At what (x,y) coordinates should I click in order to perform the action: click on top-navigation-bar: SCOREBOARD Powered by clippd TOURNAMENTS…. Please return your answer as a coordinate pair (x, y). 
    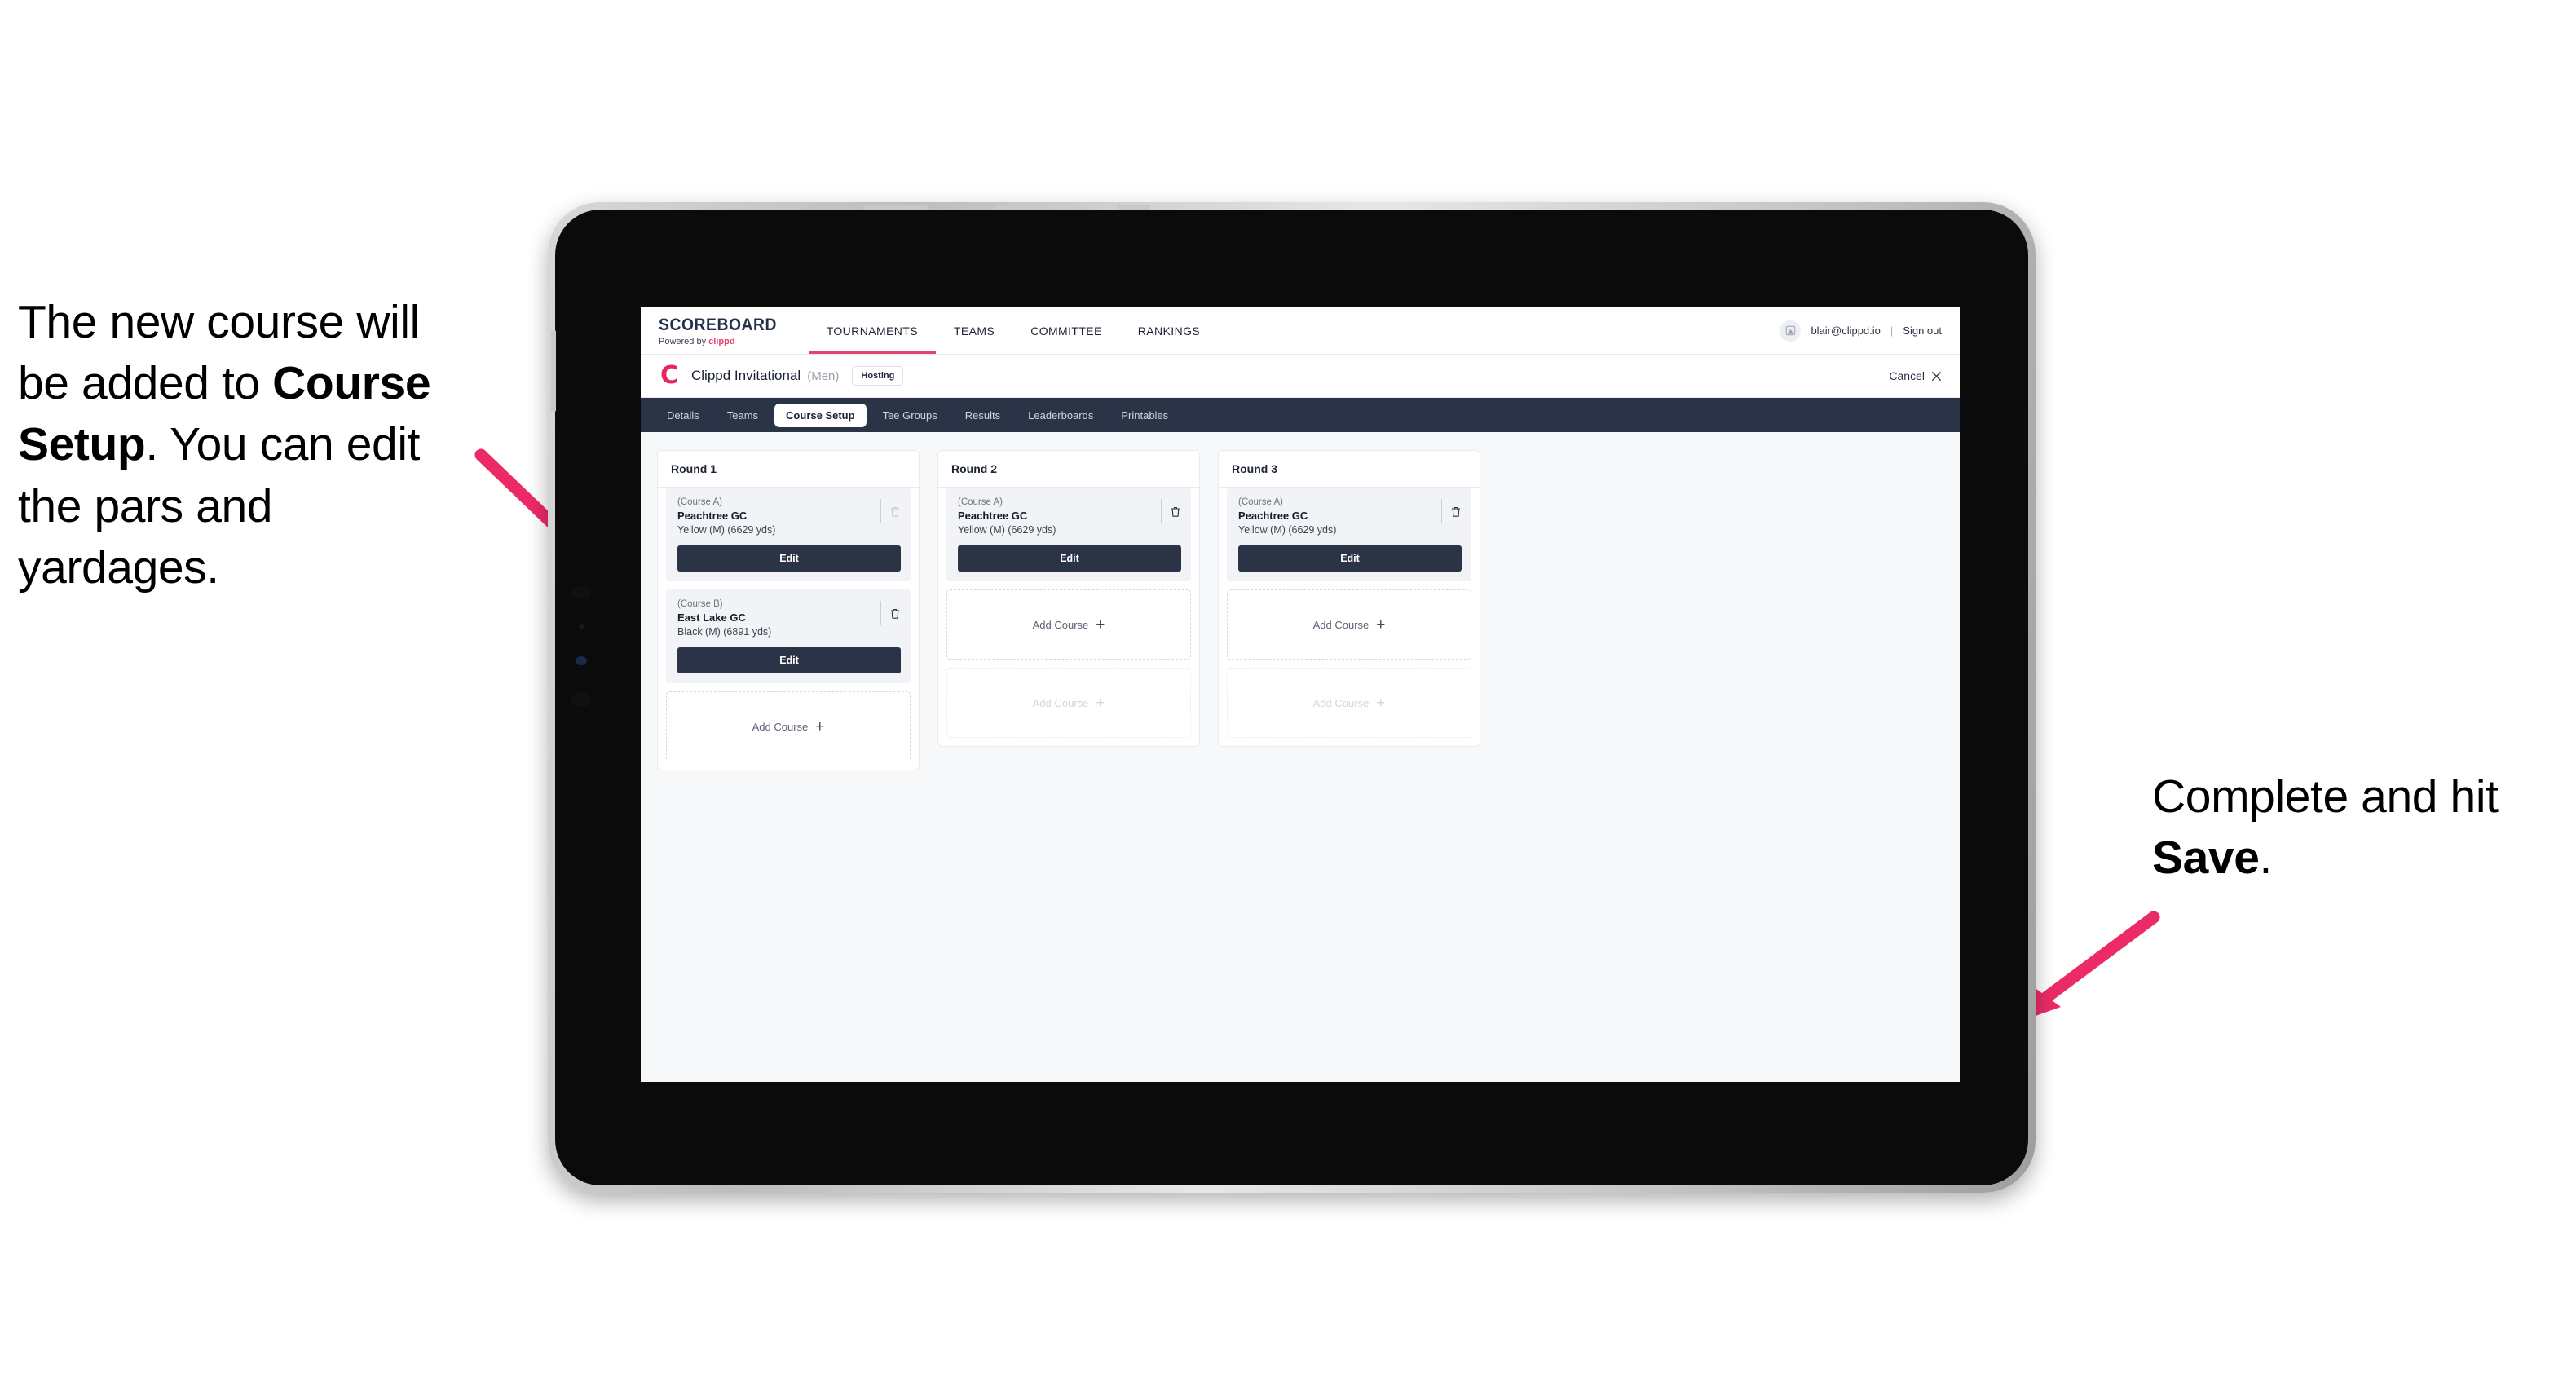
    Looking at the image, I should click on (1300, 331).